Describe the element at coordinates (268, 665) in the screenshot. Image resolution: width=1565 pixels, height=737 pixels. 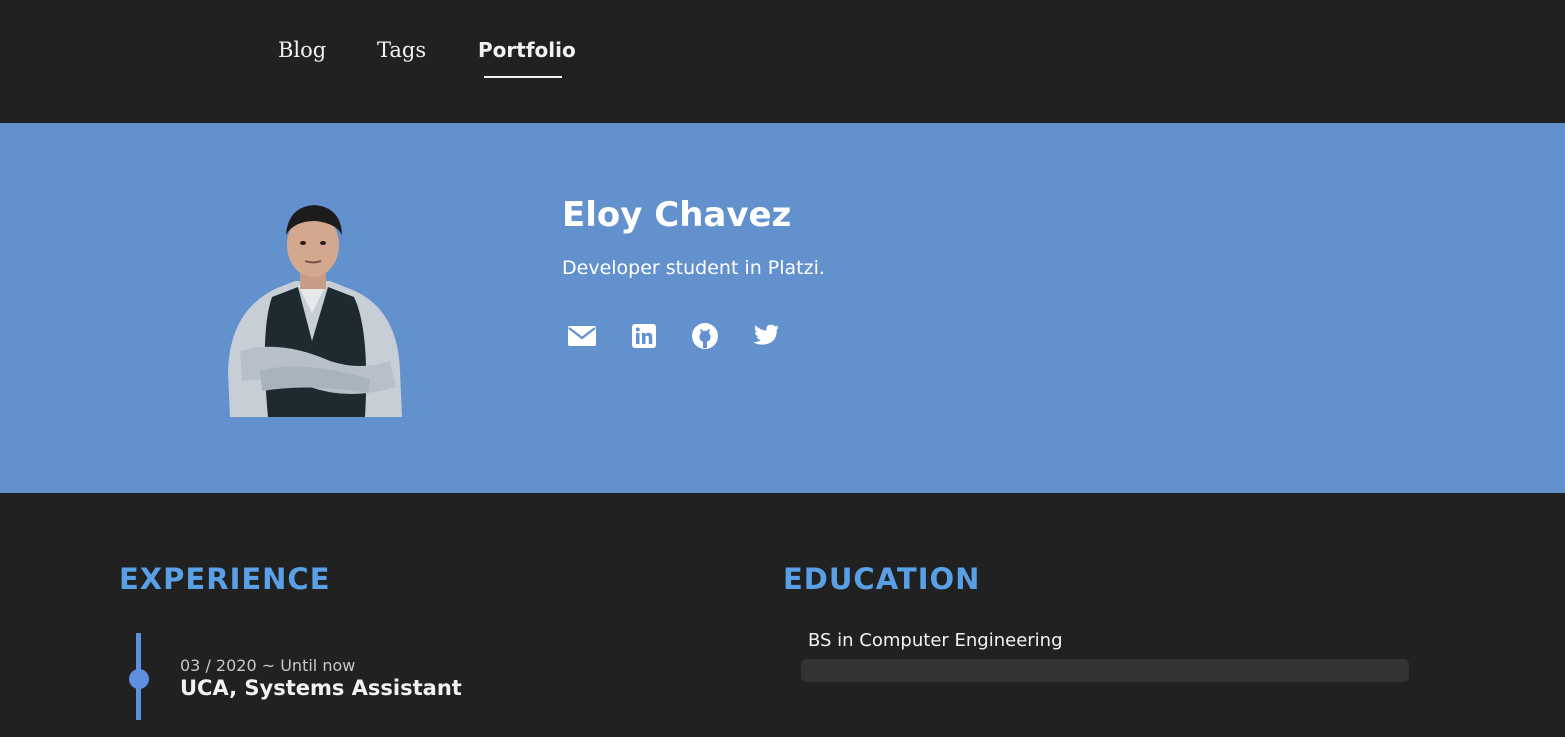
I see `experience-date: 03 / 2020 ~ Until now` at that location.